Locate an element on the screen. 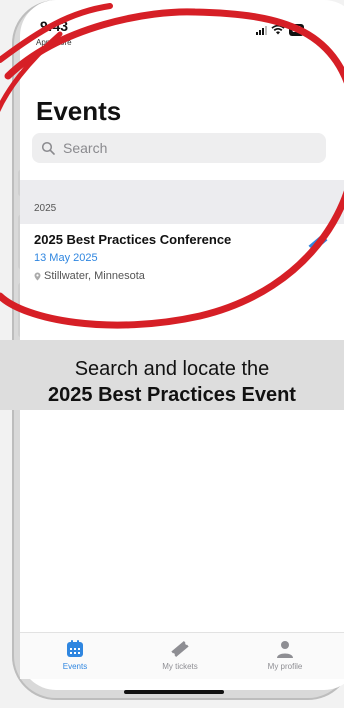  location-pin-icon is located at coordinates (37, 276).